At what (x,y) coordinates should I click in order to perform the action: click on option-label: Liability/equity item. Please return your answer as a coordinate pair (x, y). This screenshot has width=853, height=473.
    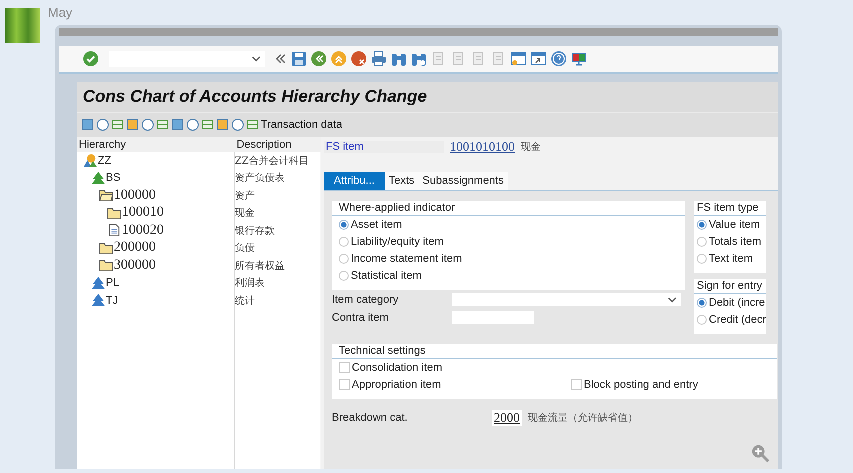
    Looking at the image, I should click on (397, 242).